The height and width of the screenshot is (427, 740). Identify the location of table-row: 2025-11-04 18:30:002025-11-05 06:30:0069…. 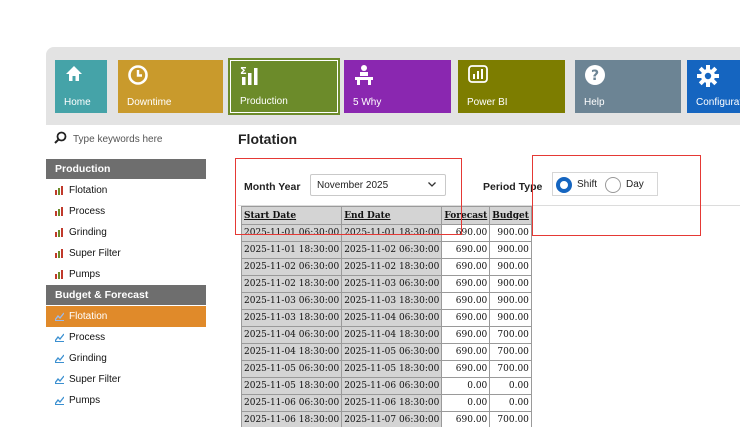
(387, 352).